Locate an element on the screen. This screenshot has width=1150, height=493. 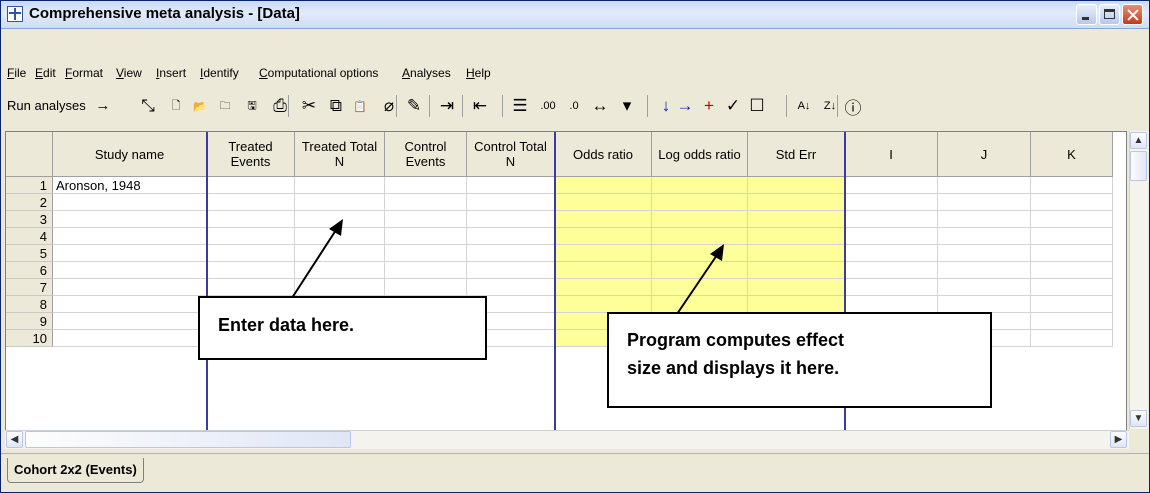
help-icon: ⓘ is located at coordinates (853, 106).